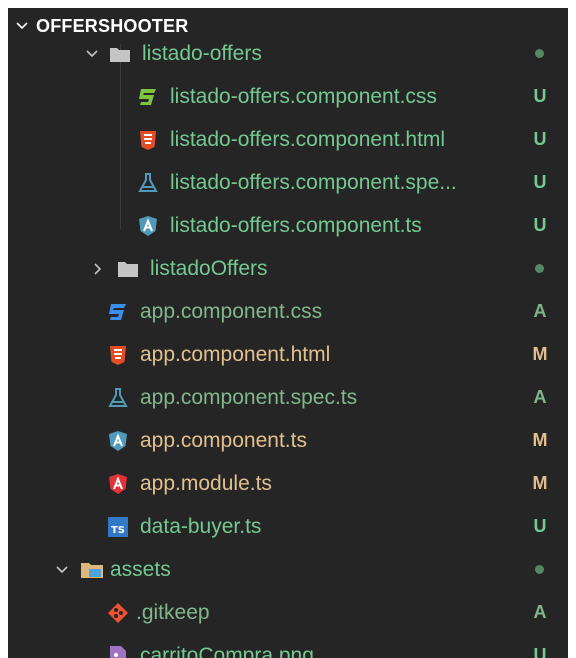 This screenshot has width=576, height=658. I want to click on tree-item-label: app.component.html, so click(235, 354).